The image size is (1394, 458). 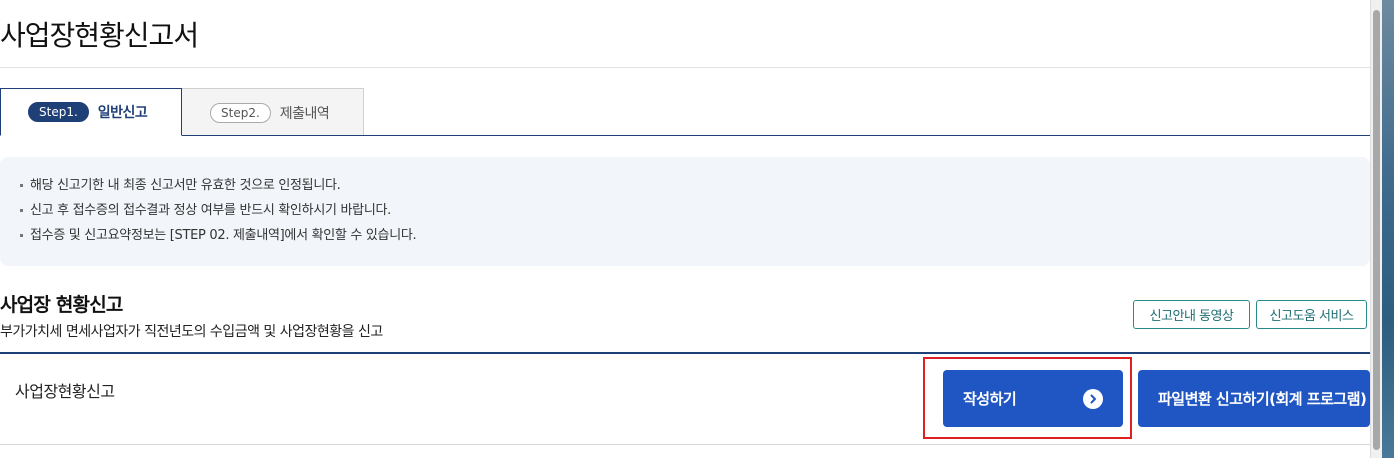 I want to click on write-button-label: 작성하기, so click(x=990, y=399).